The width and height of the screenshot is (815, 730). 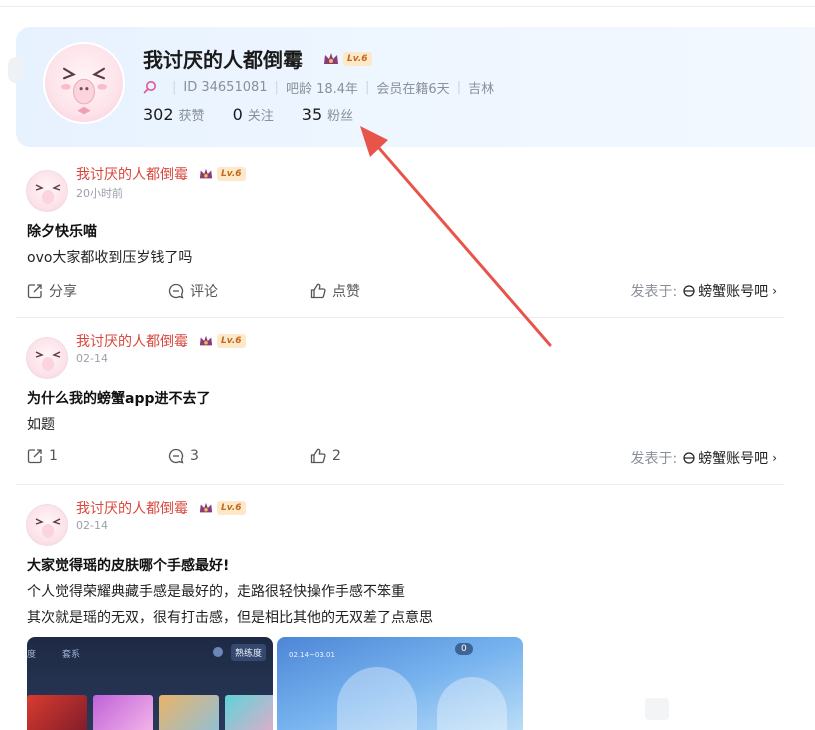 I want to click on like-button: 2, so click(x=325, y=456).